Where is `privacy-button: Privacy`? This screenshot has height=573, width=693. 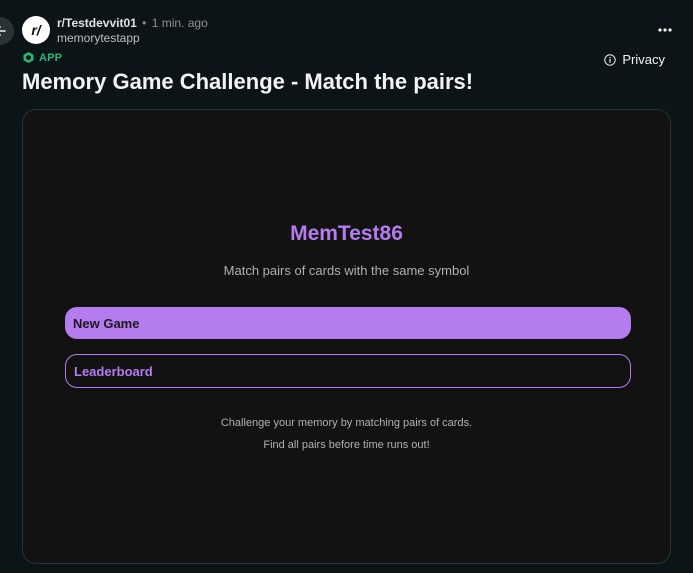 privacy-button: Privacy is located at coordinates (634, 59).